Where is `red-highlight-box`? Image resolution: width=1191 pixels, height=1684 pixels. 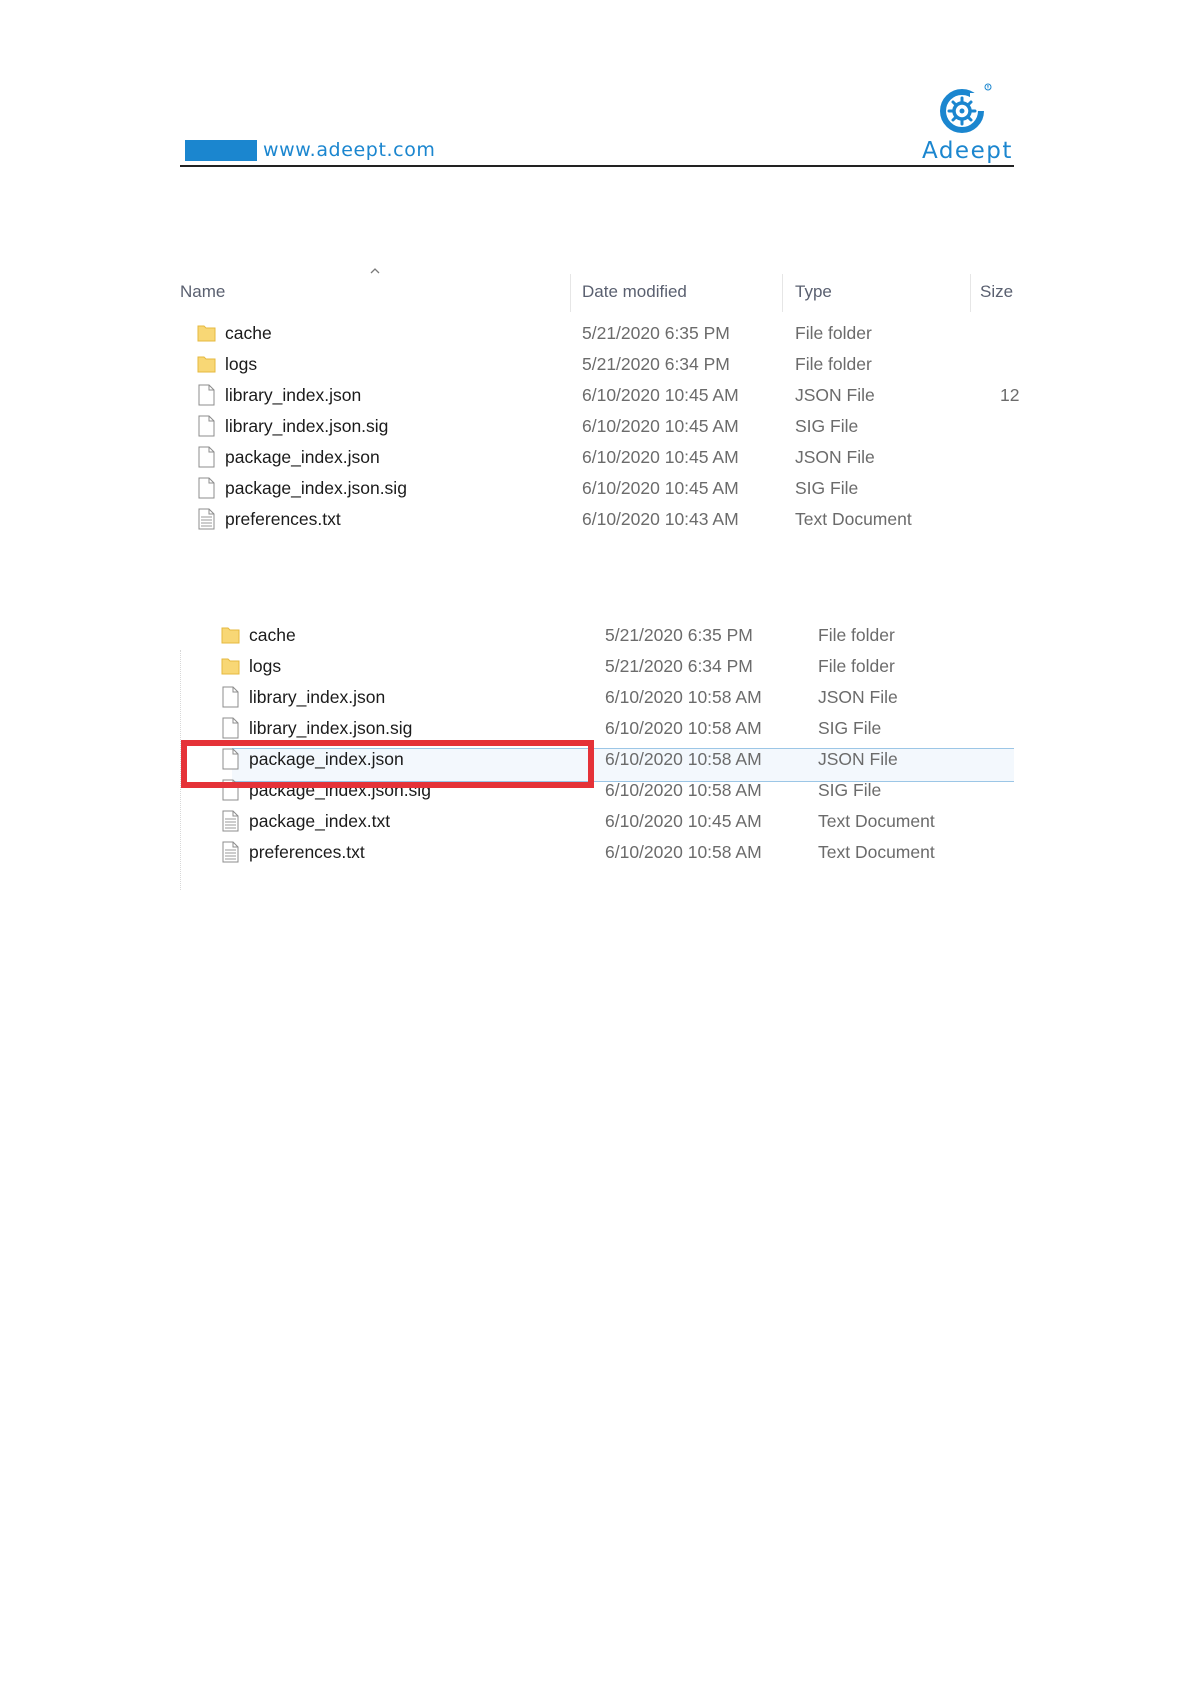
red-highlight-box is located at coordinates (387, 764).